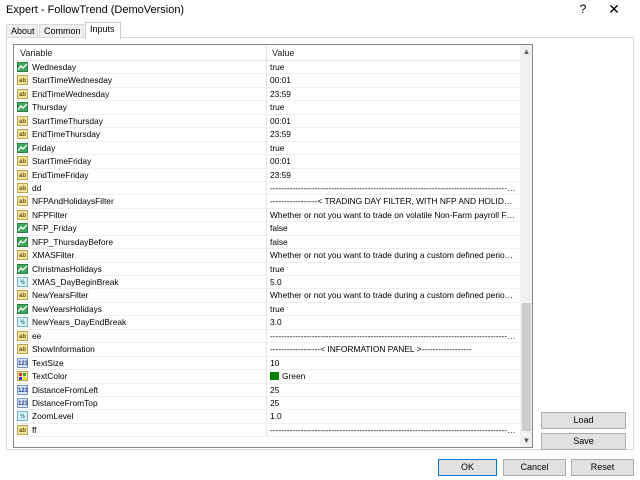 This screenshot has width=640, height=480. What do you see at coordinates (267, 175) in the screenshot?
I see `table-row: ab EndTimeFriday 23:59` at bounding box center [267, 175].